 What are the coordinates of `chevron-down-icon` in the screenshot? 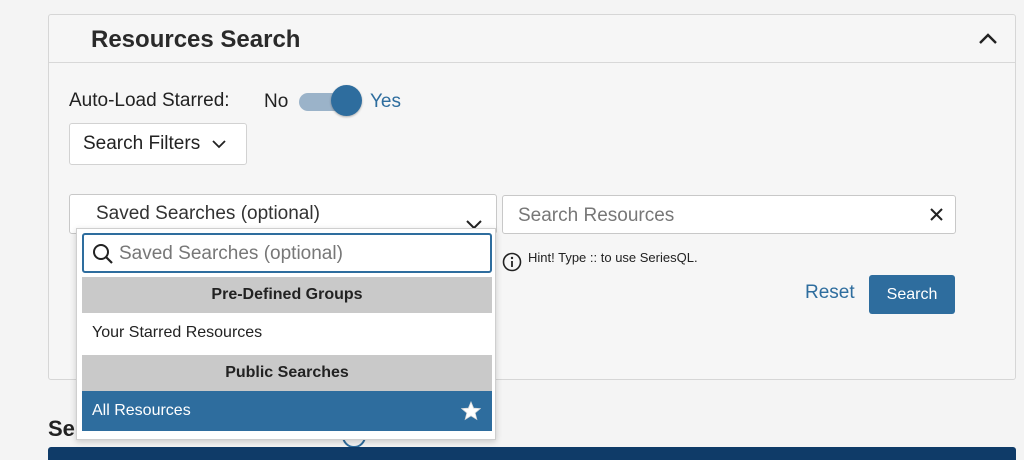 It's located at (219, 144).